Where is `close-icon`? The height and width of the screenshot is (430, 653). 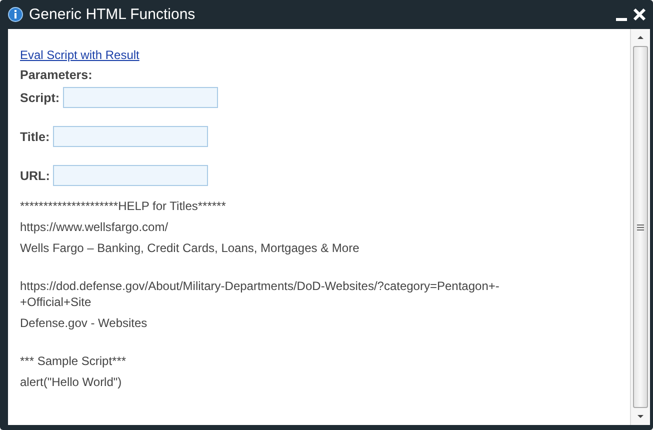
close-icon is located at coordinates (639, 14).